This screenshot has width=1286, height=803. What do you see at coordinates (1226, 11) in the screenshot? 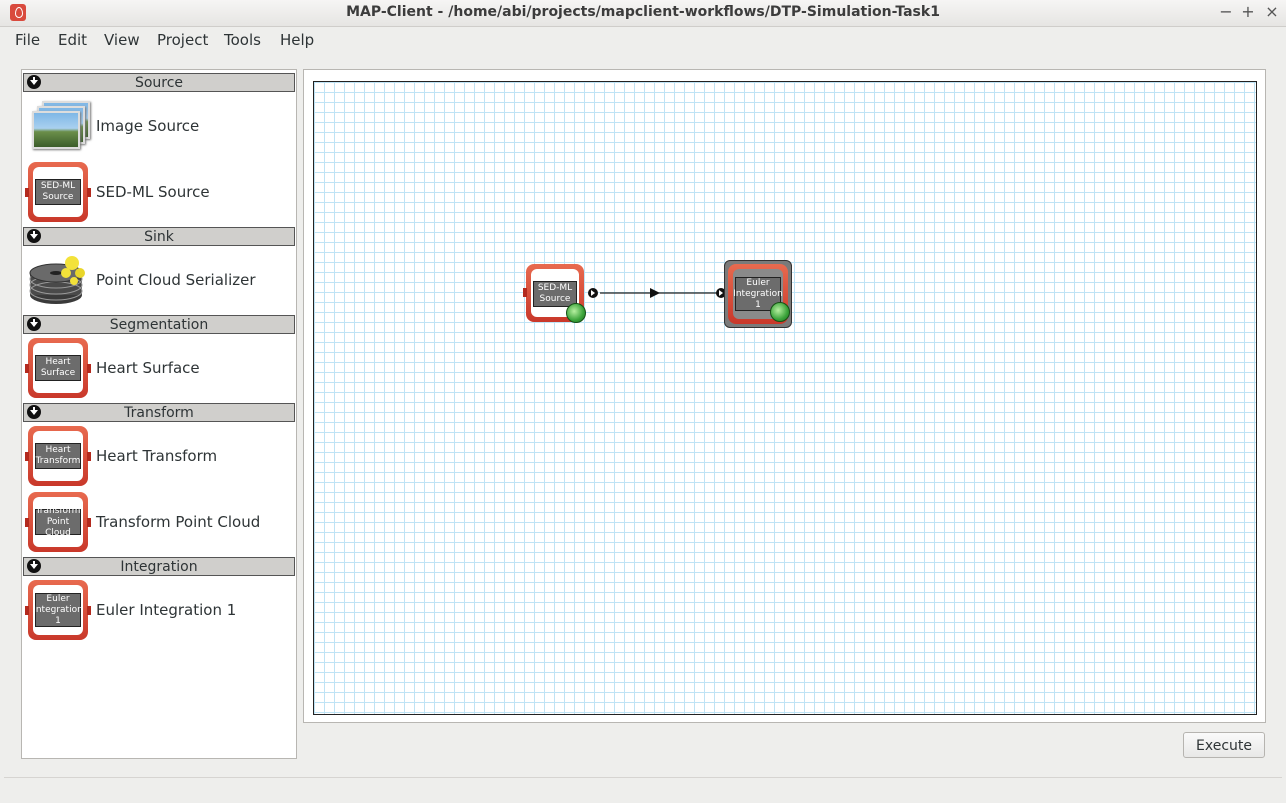
I see `minimize-button: −` at bounding box center [1226, 11].